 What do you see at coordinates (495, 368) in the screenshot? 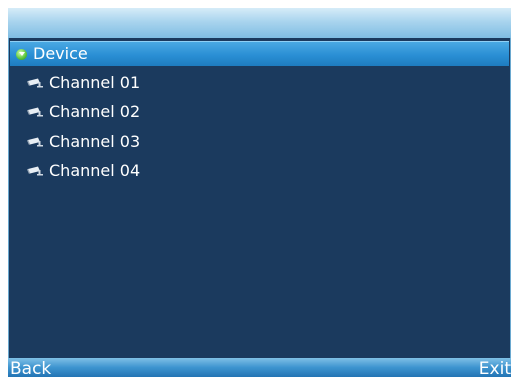
I see `exit-button: Exit` at bounding box center [495, 368].